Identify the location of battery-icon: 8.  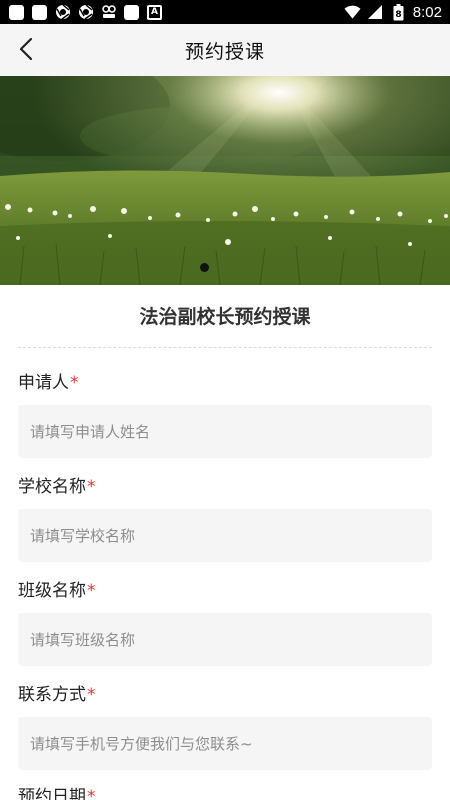
(398, 12).